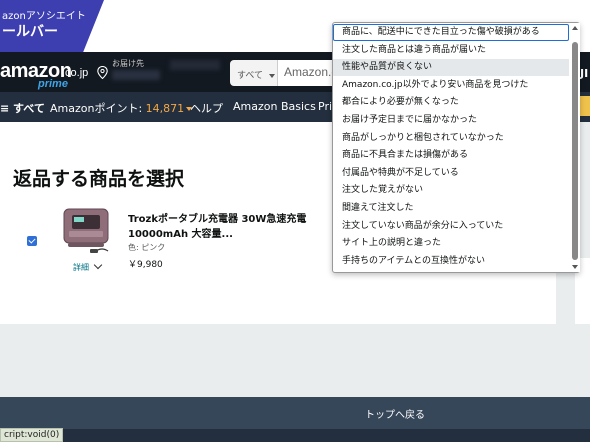 The width and height of the screenshot is (590, 442). I want to click on header-redacted-block, so click(195, 65).